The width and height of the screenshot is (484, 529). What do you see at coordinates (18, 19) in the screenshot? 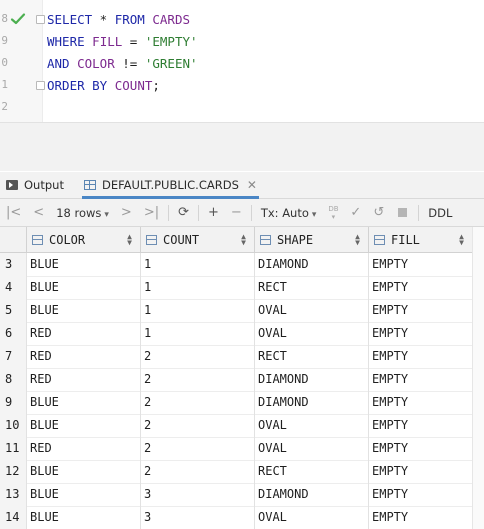
I see `checkmark-icon` at bounding box center [18, 19].